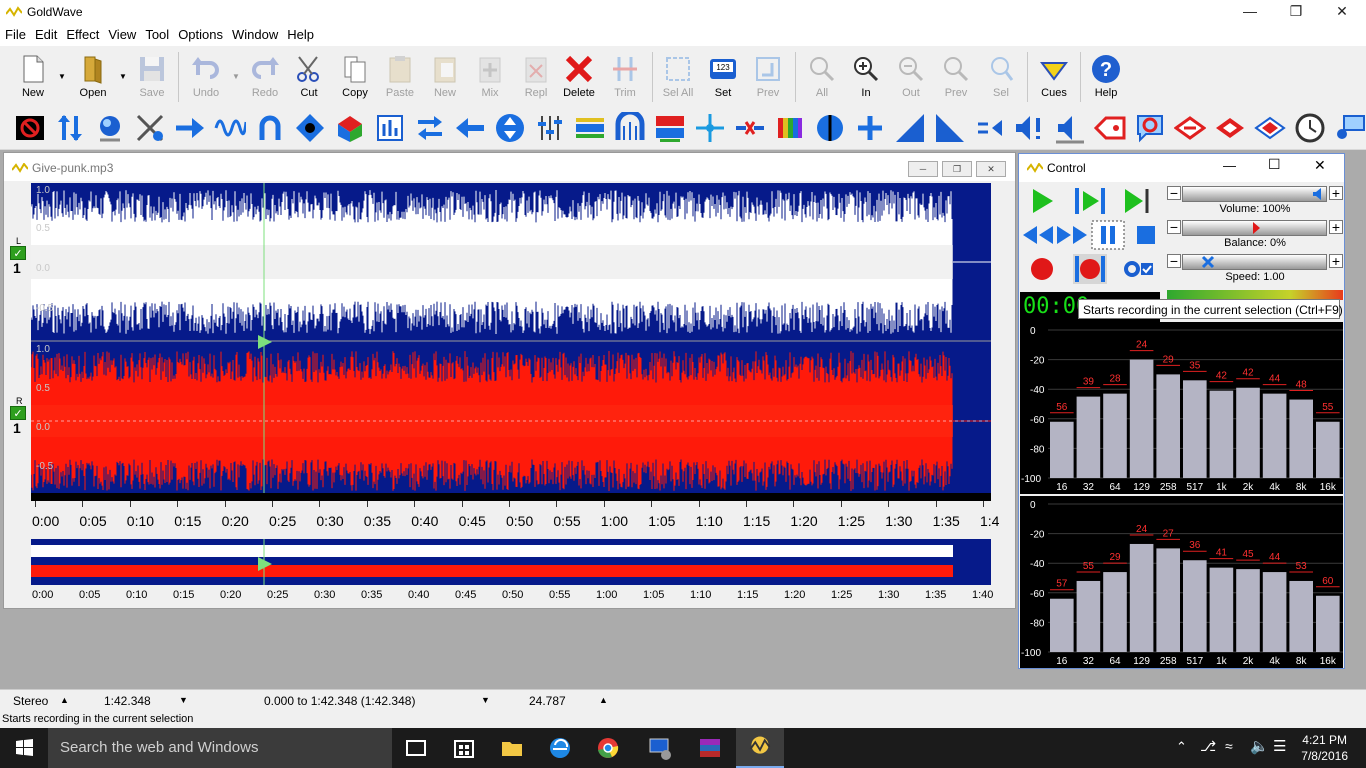 The width and height of the screenshot is (1366, 768). Describe the element at coordinates (1136, 201) in the screenshot. I see `play-to-end-icon` at that location.